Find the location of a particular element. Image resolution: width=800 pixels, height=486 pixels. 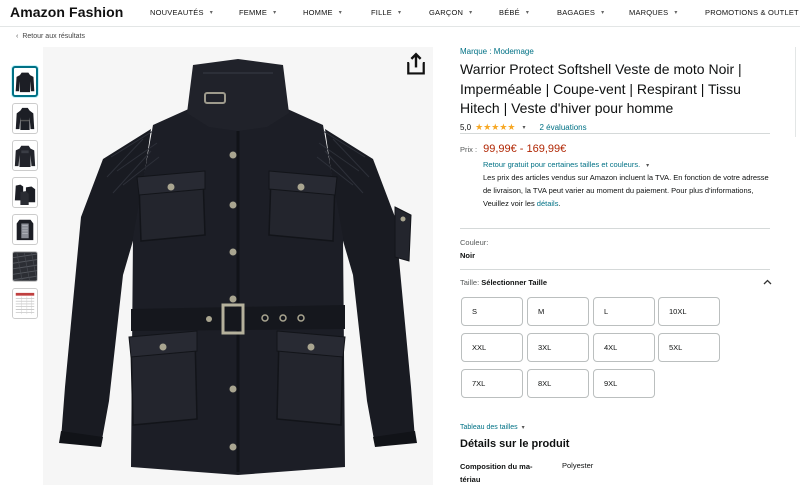

spec-key-material: Composition du ma- tériau is located at coordinates (496, 473).